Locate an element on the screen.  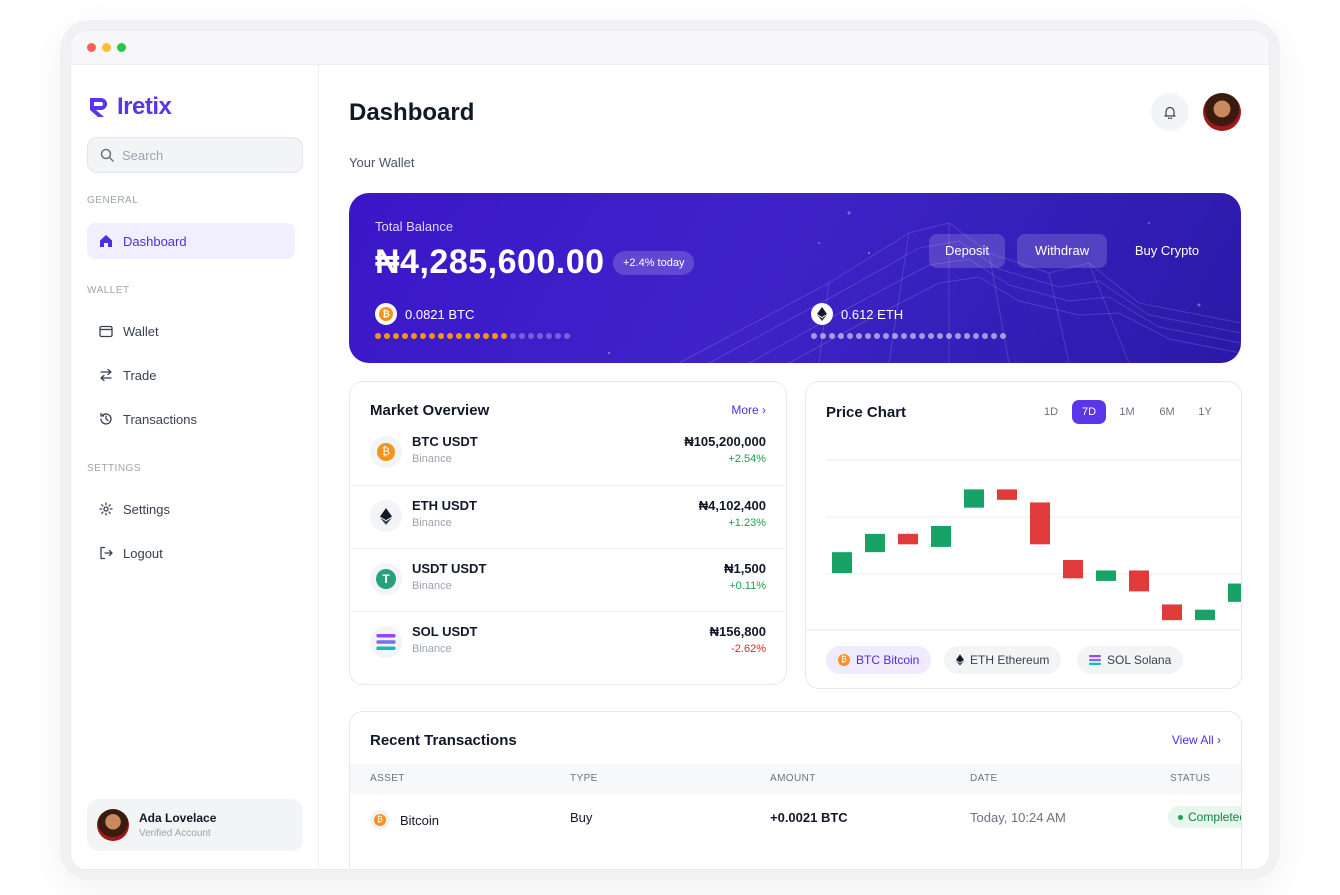
notifications-button is located at coordinates (1170, 112).